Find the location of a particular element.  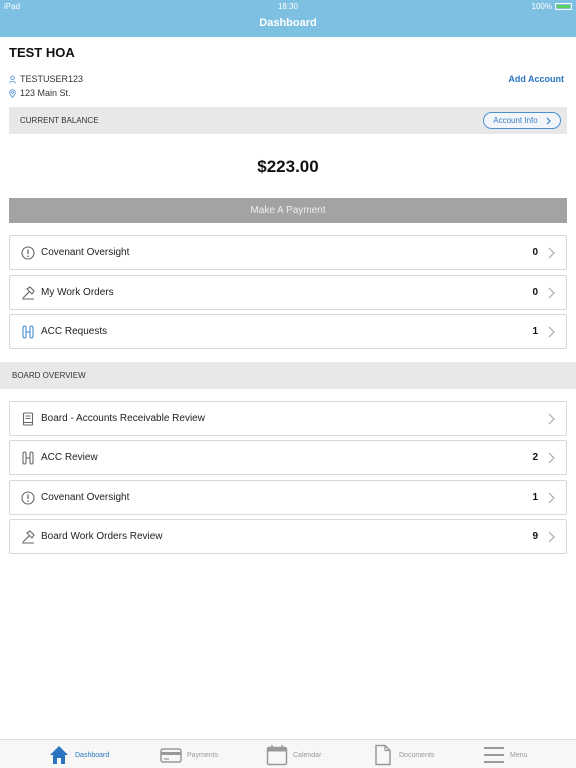

username: TESTUSER123 is located at coordinates (52, 79).